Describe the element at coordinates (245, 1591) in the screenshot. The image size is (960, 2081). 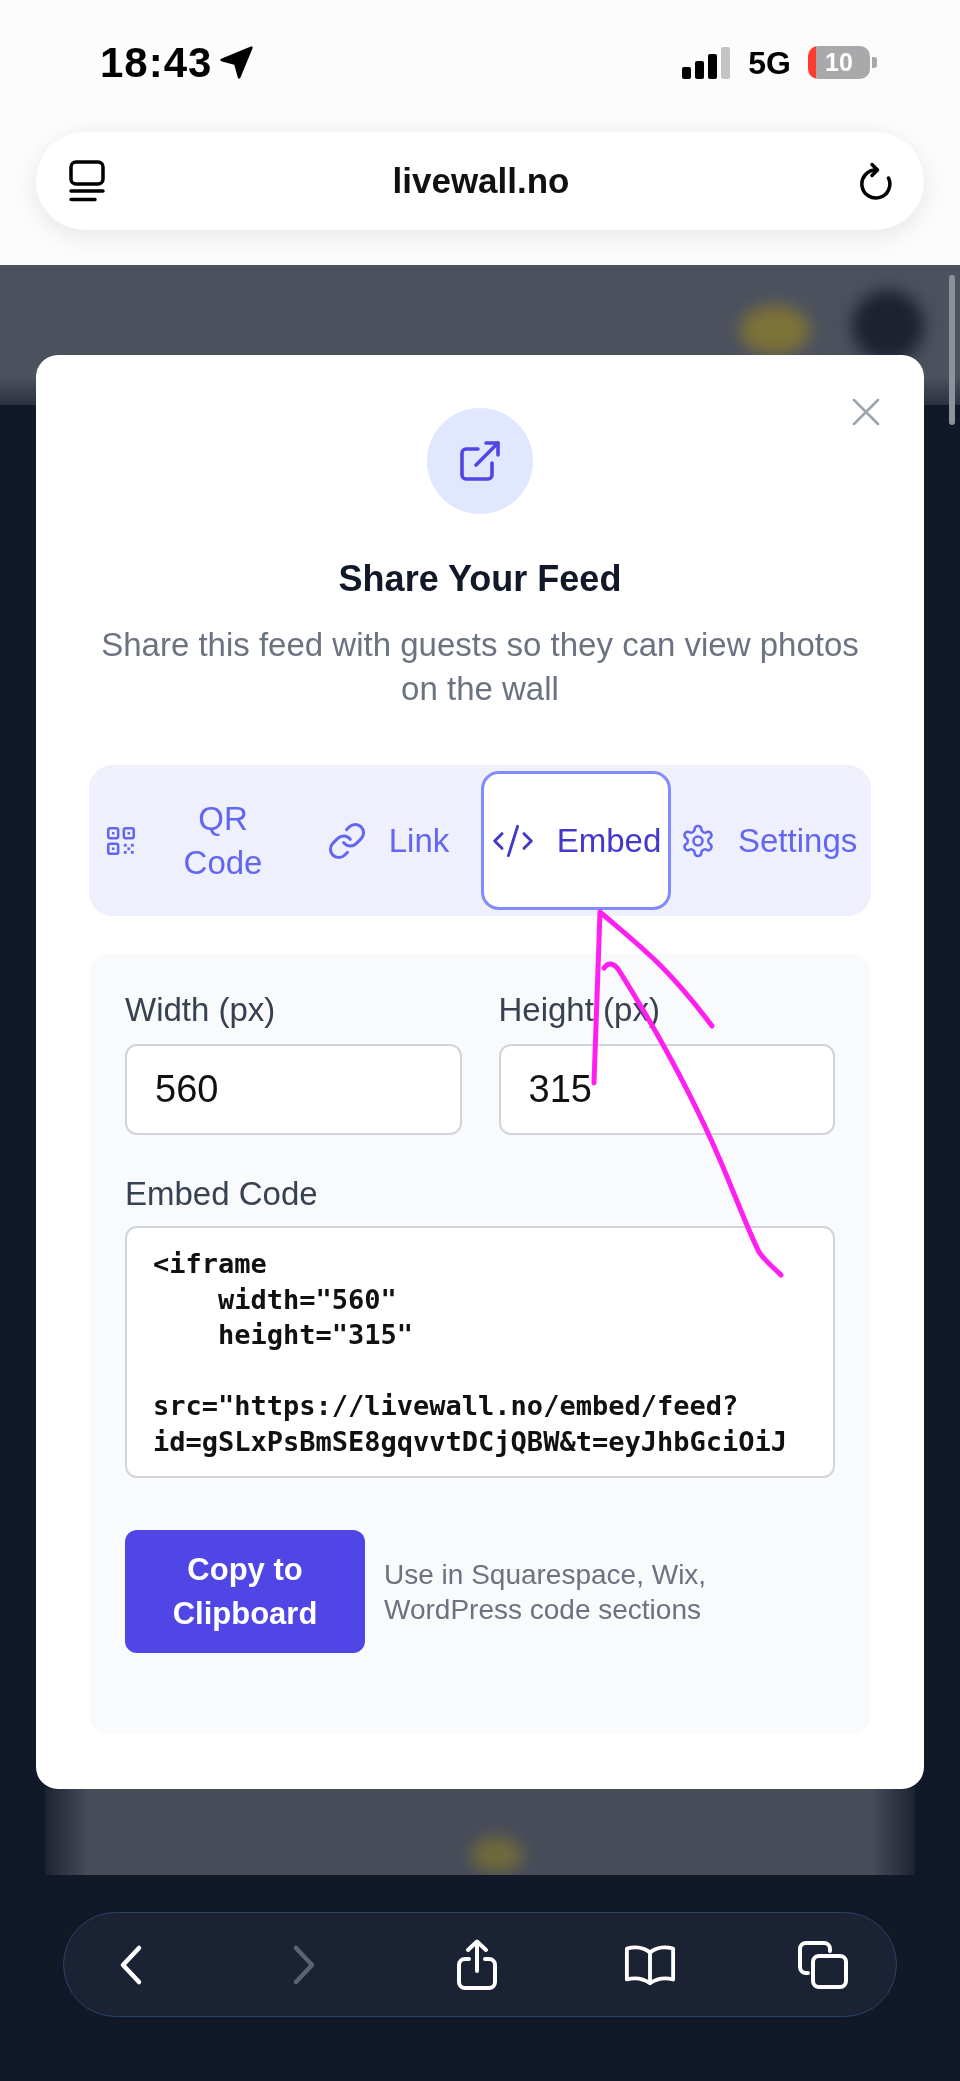
I see `copy-button: Copy to Clipboard` at that location.